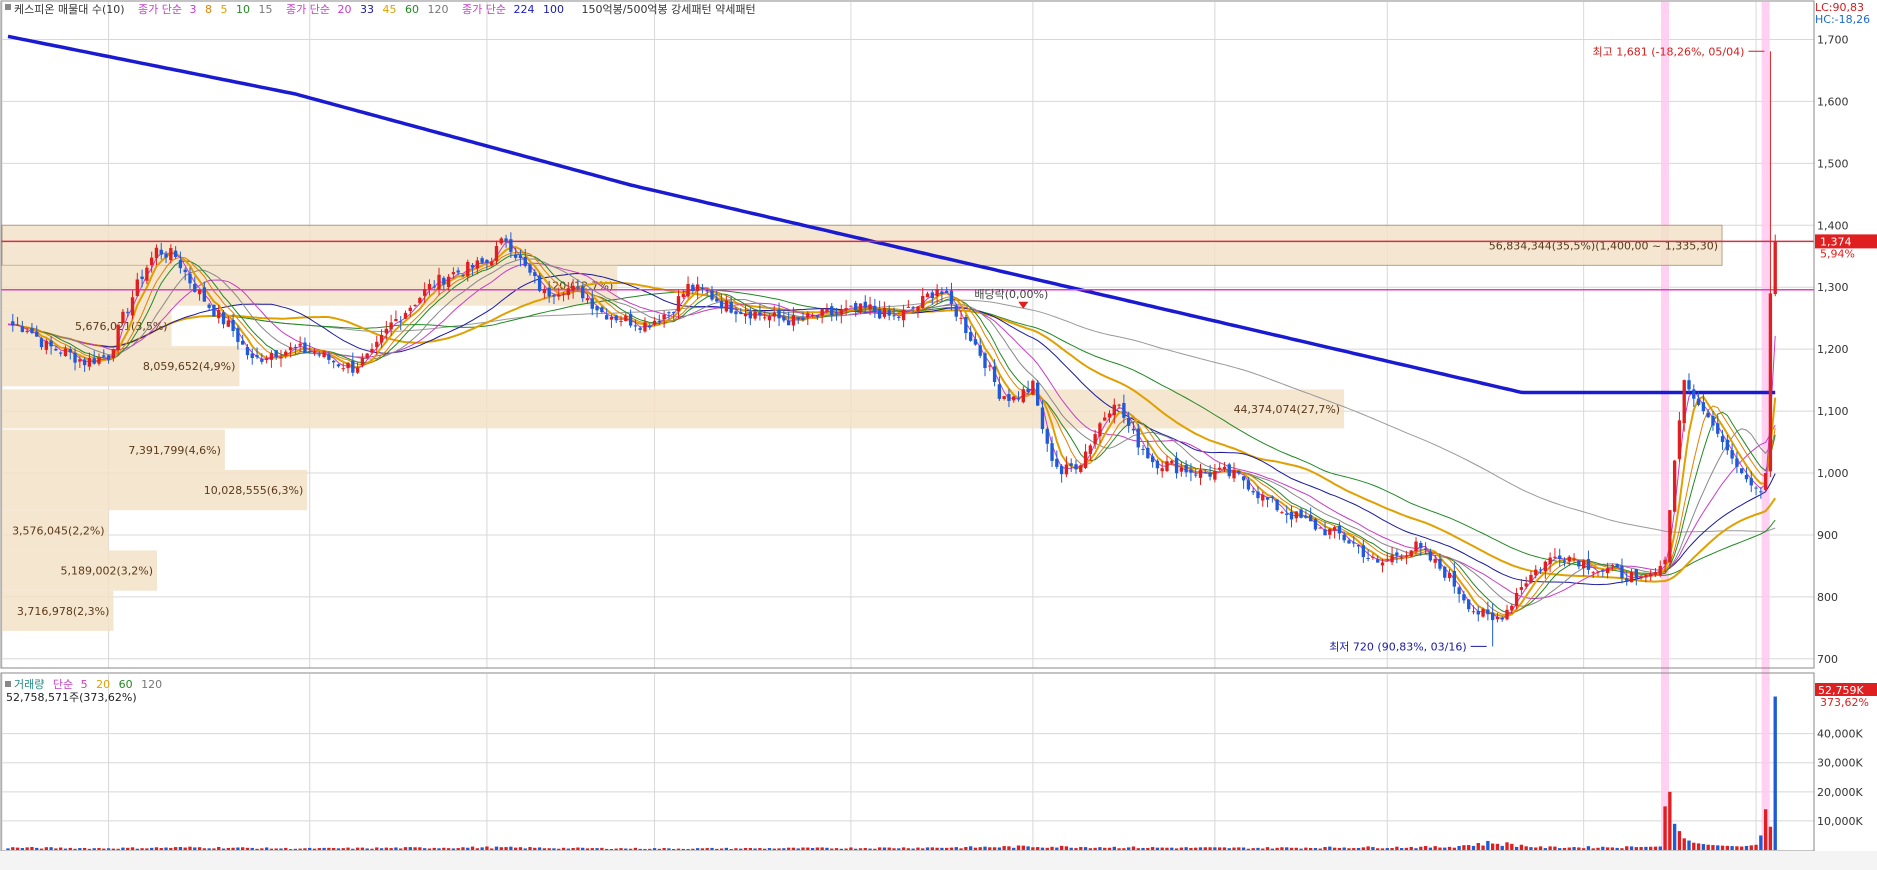 This screenshot has width=1877, height=870. What do you see at coordinates (254, 490) in the screenshot?
I see `volume-profile-label: 10,028,555(6,3%)` at bounding box center [254, 490].